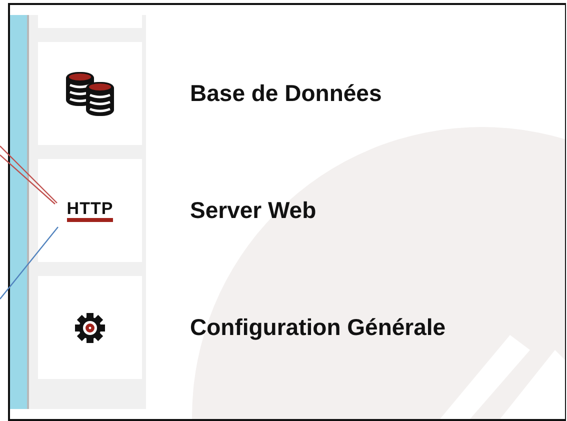 This screenshot has height=421, width=567. What do you see at coordinates (286, 93) in the screenshot?
I see `menu-label: Base de Données` at bounding box center [286, 93].